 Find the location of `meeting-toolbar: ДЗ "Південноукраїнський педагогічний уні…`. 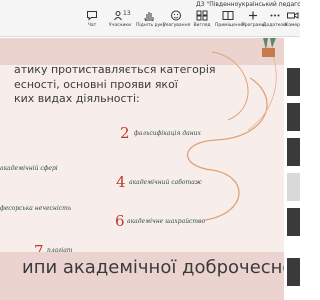

meeting-toolbar: ДЗ "Південноукраїнський педагогічний уні… is located at coordinates (150, 18).